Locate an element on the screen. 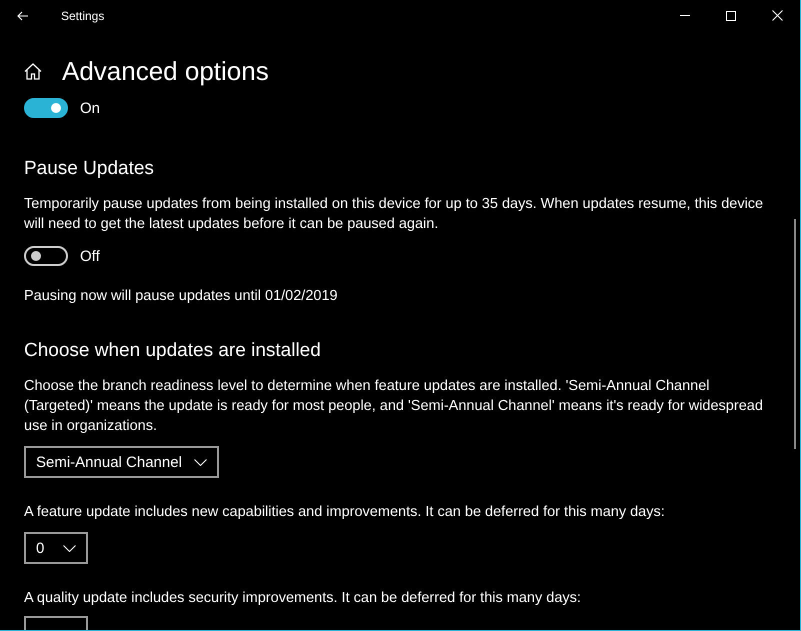 The height and width of the screenshot is (631, 801). home-icon is located at coordinates (33, 71).